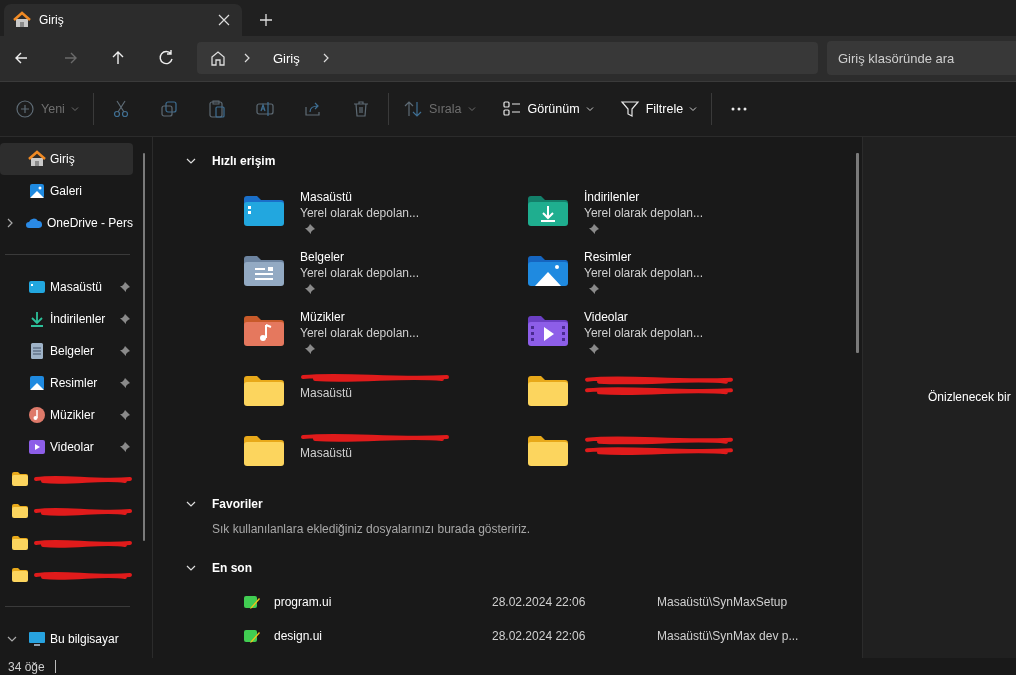 The width and height of the screenshot is (1016, 675). What do you see at coordinates (66, 158) in the screenshot?
I see `sidebar-item: Giriş` at bounding box center [66, 158].